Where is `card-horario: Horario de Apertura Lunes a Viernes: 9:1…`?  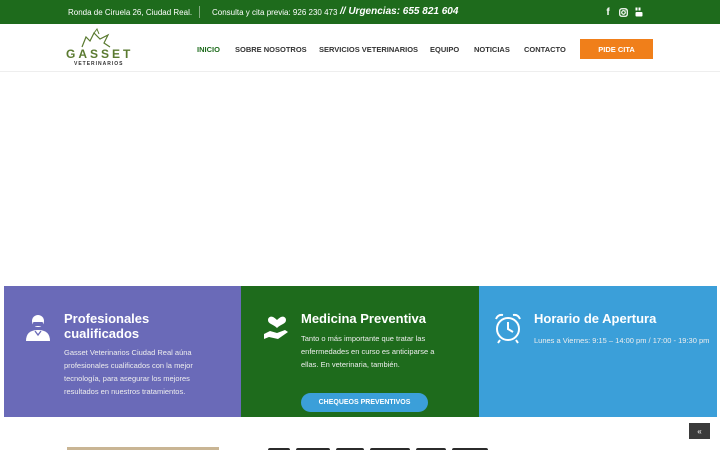 card-horario: Horario de Apertura Lunes a Viernes: 9:1… is located at coordinates (598, 351).